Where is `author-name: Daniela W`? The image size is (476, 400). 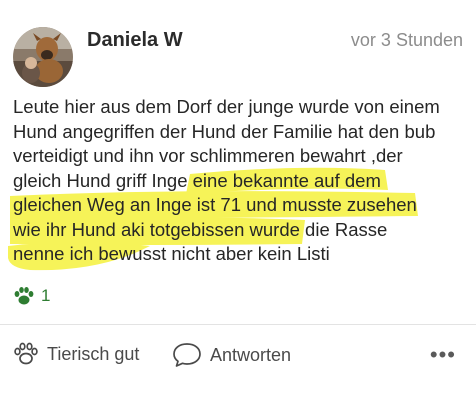
author-name: Daniela W is located at coordinates (135, 40).